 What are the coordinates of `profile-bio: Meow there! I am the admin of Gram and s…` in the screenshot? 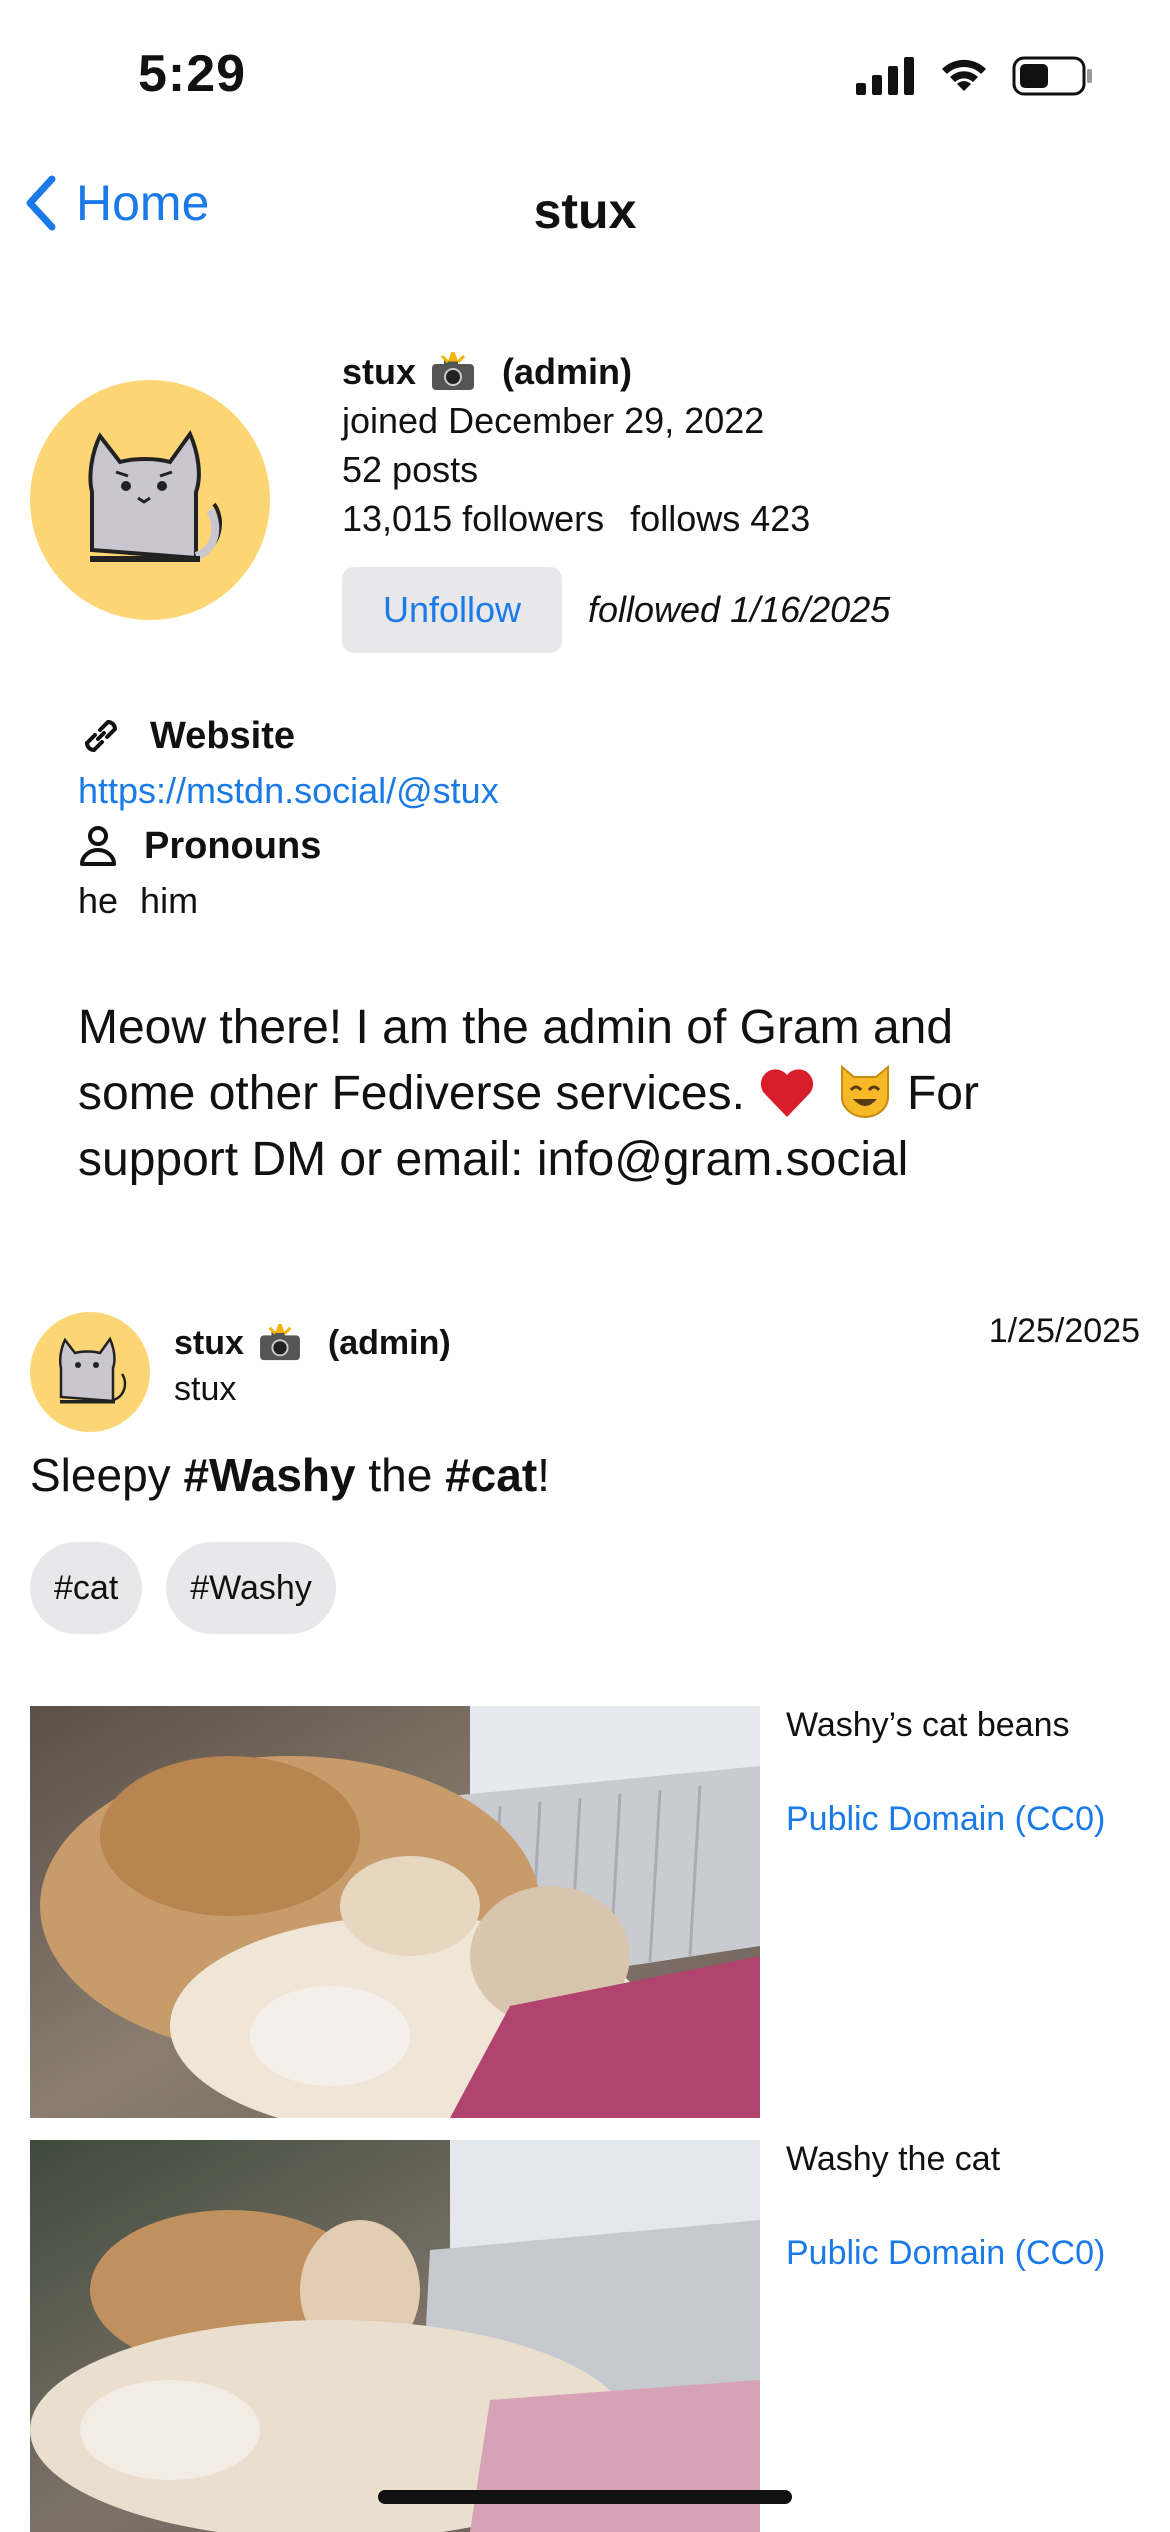 It's located at (568, 1094).